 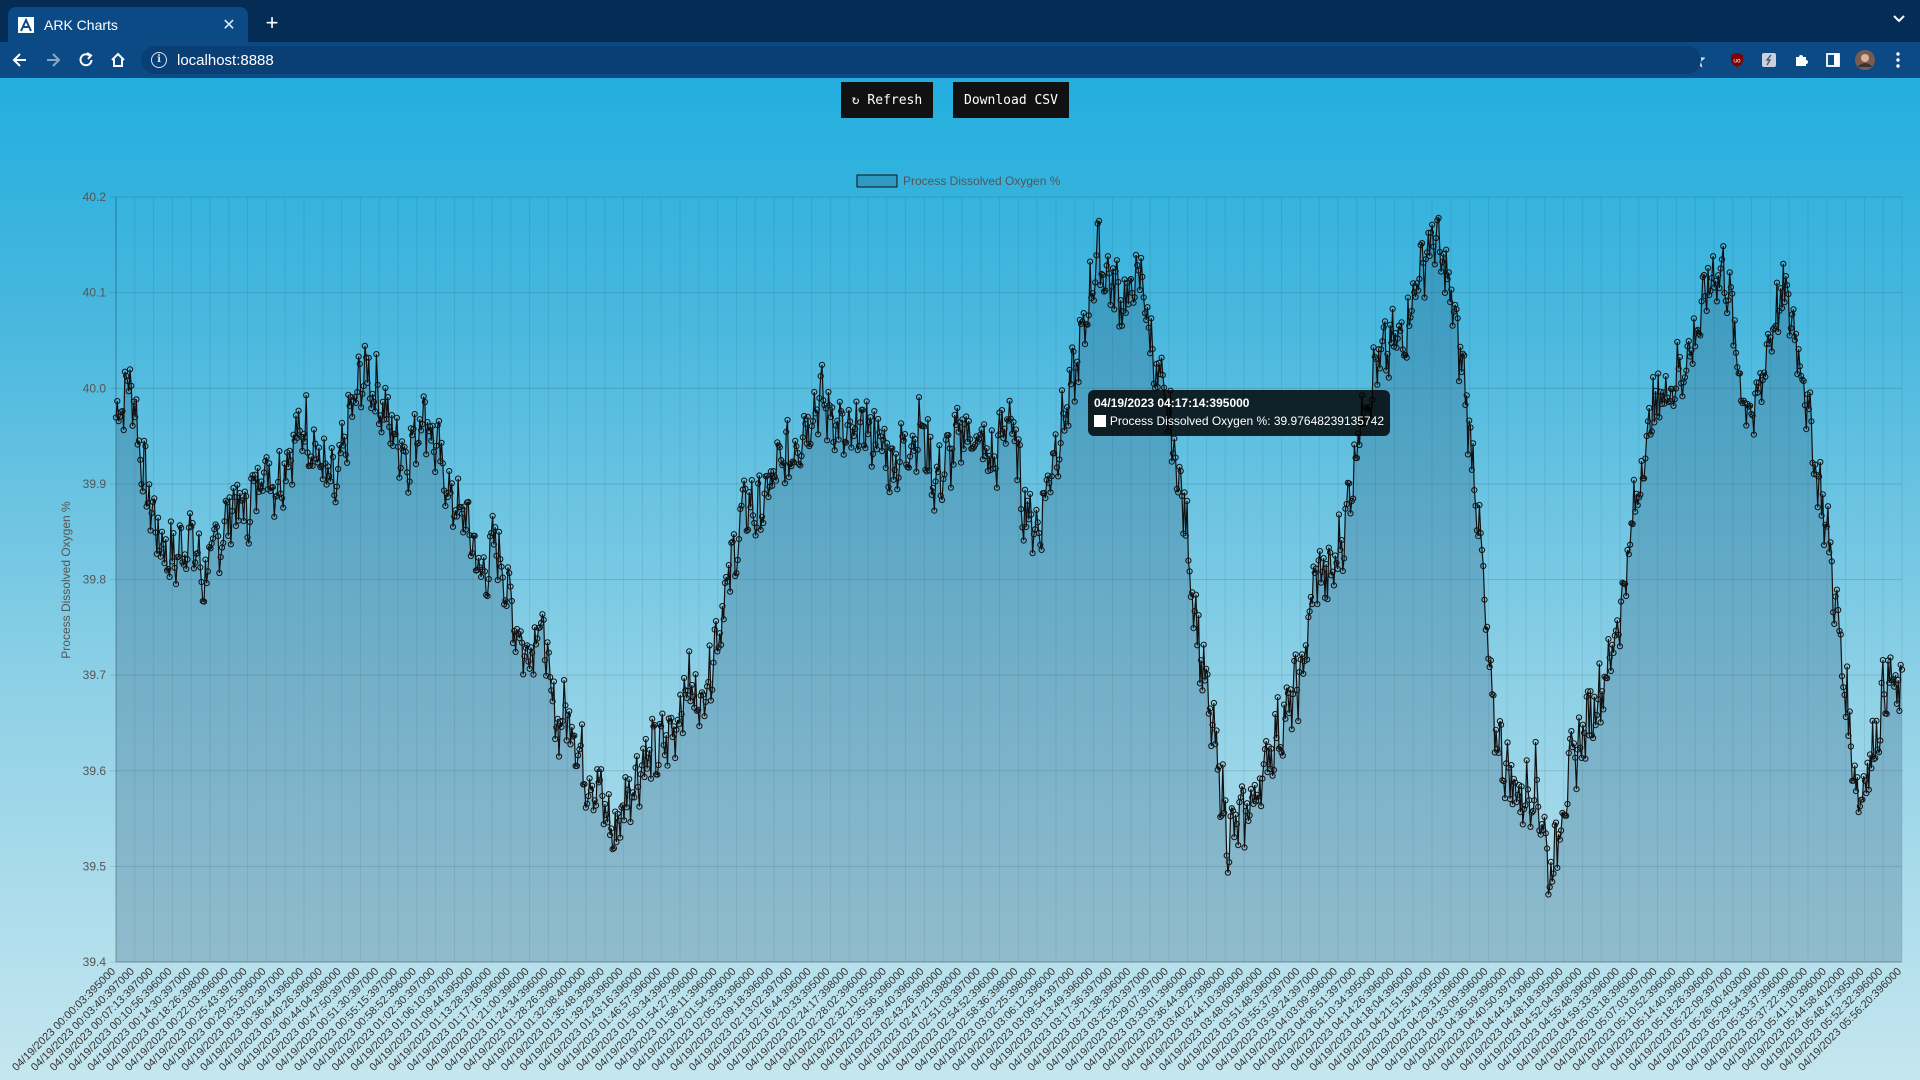 I want to click on address-bar: i localhost:8888, so click(x=921, y=60).